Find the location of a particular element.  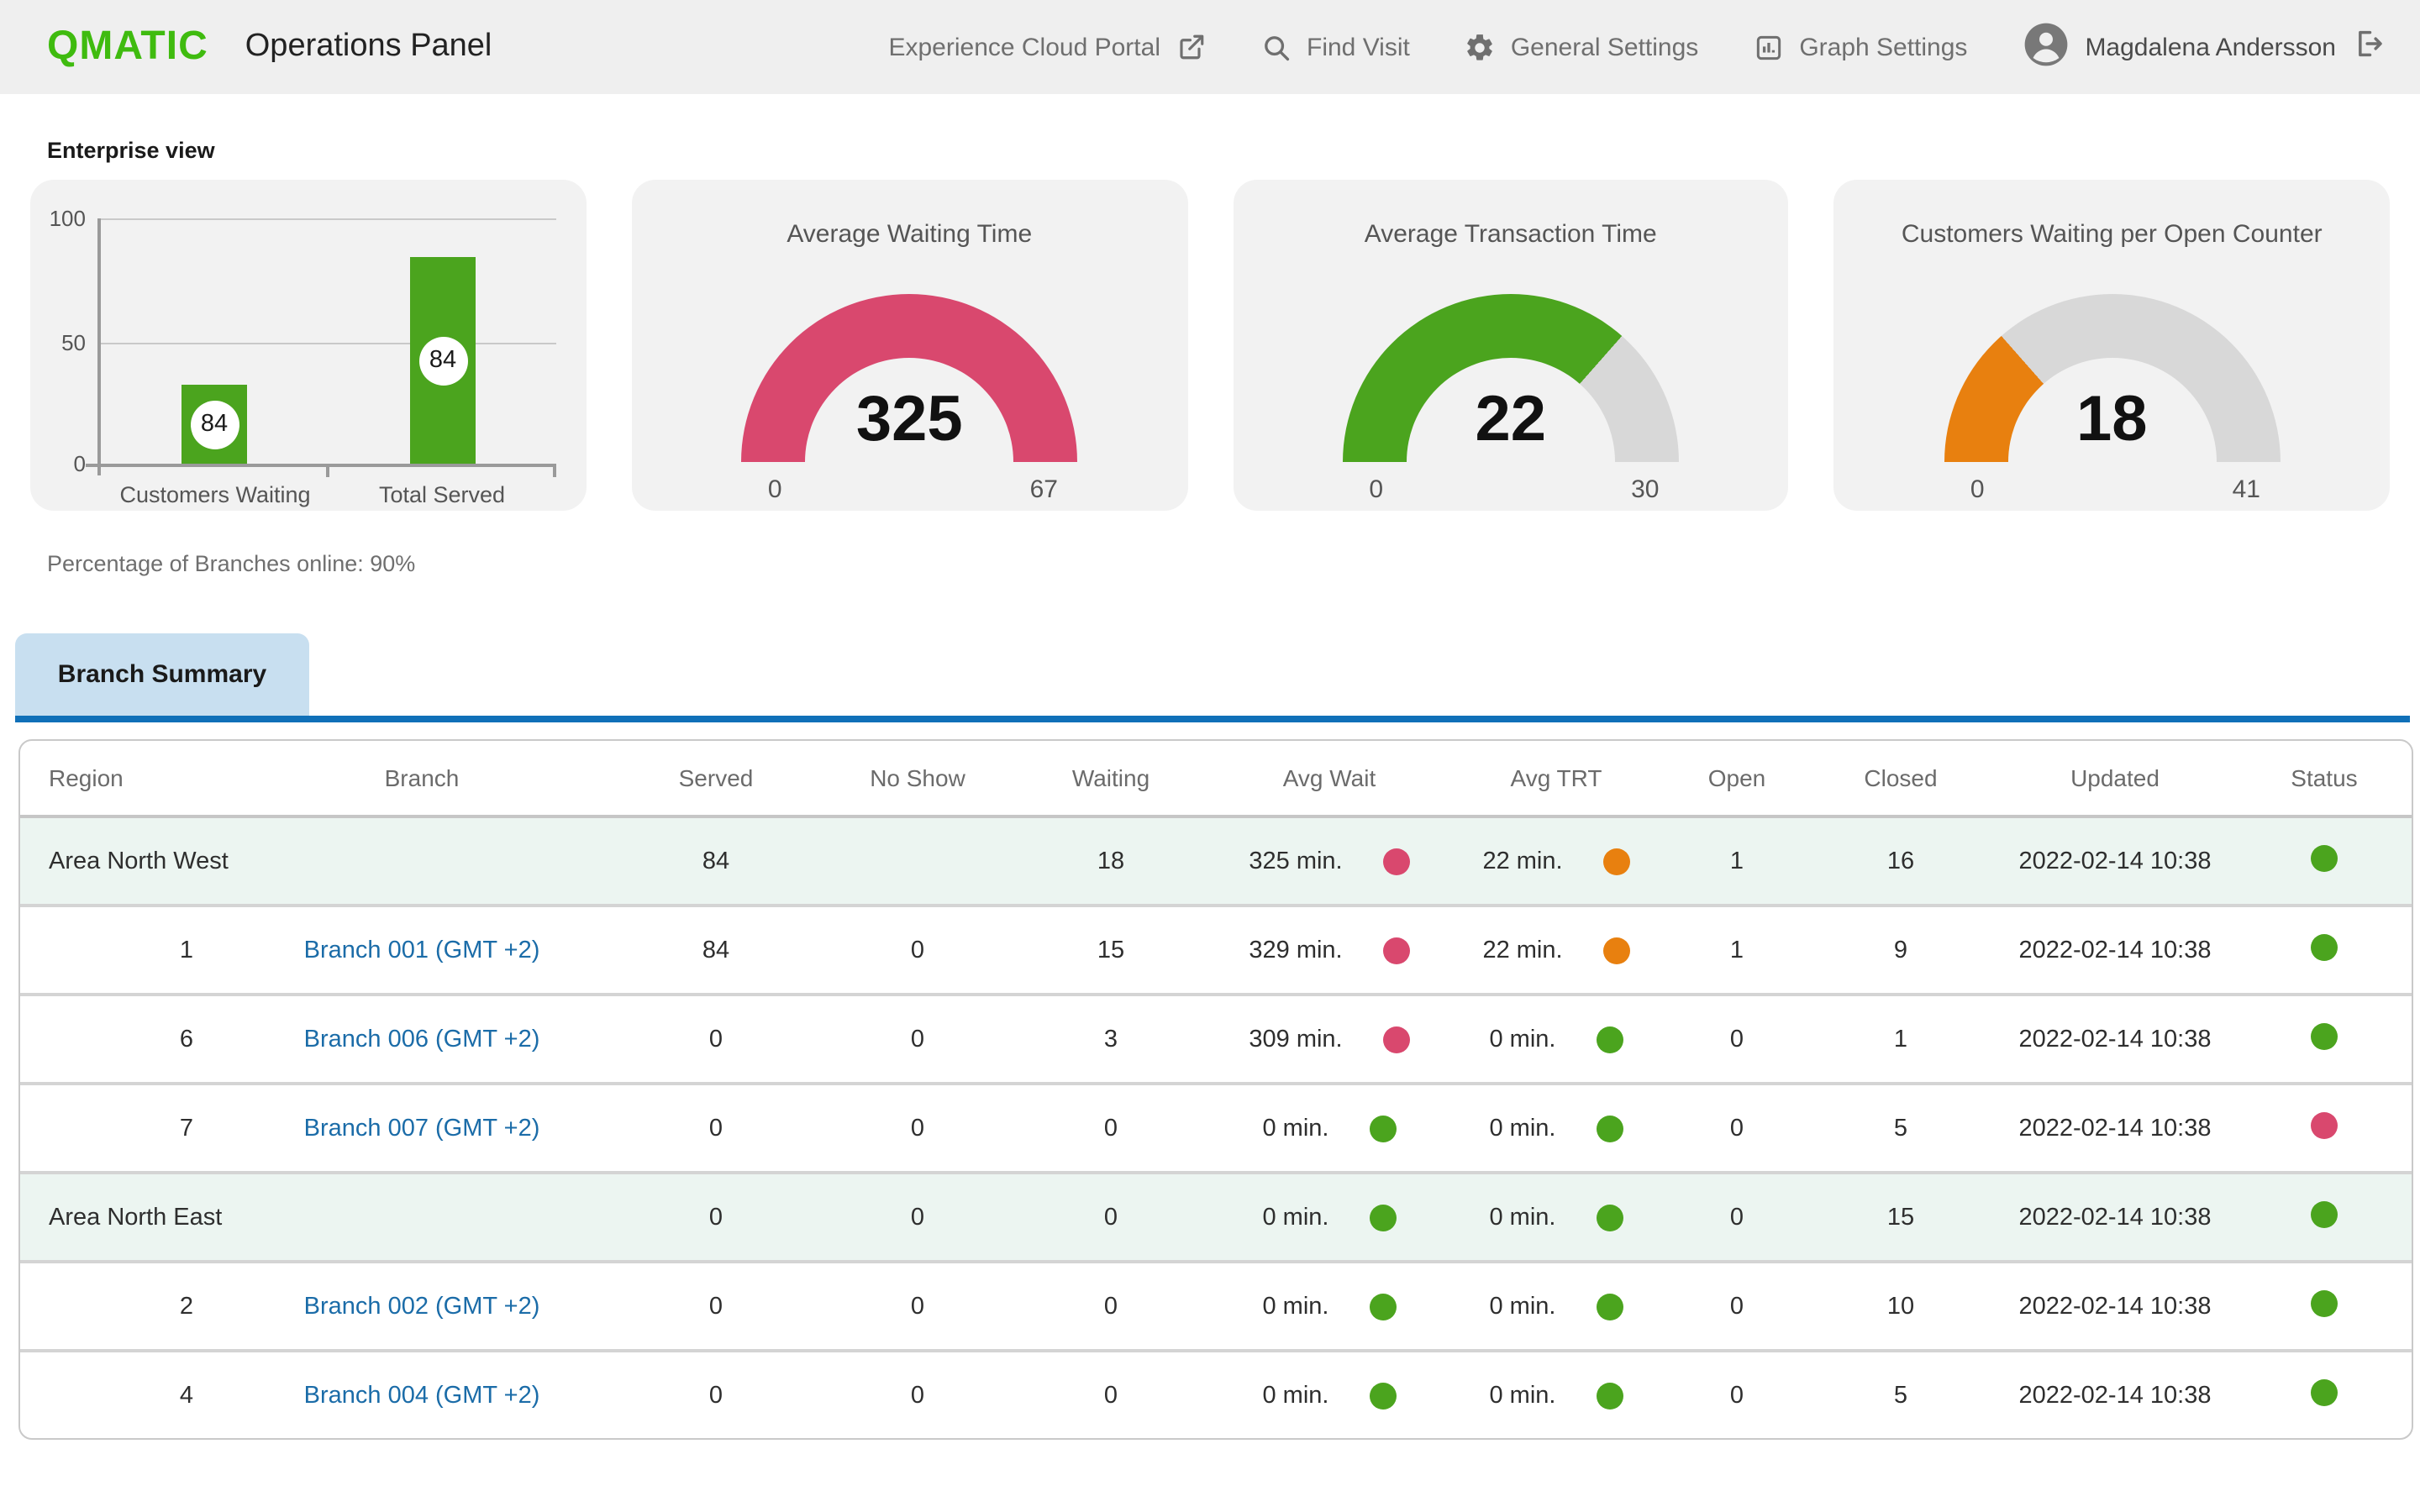

page-title: Operations Panel is located at coordinates (368, 46).